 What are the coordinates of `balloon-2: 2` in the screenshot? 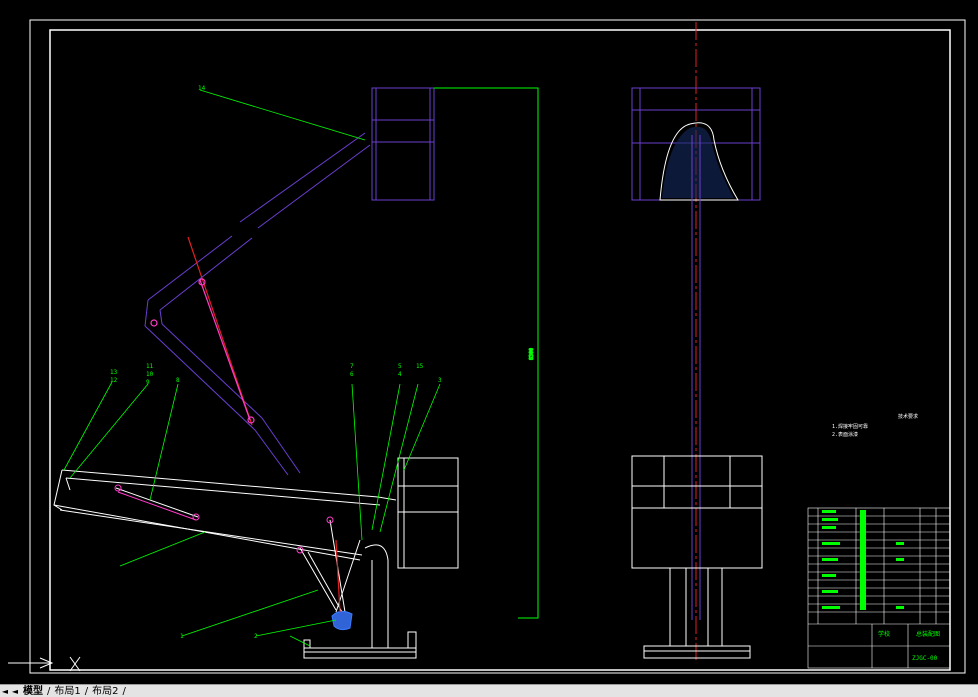 It's located at (256, 636).